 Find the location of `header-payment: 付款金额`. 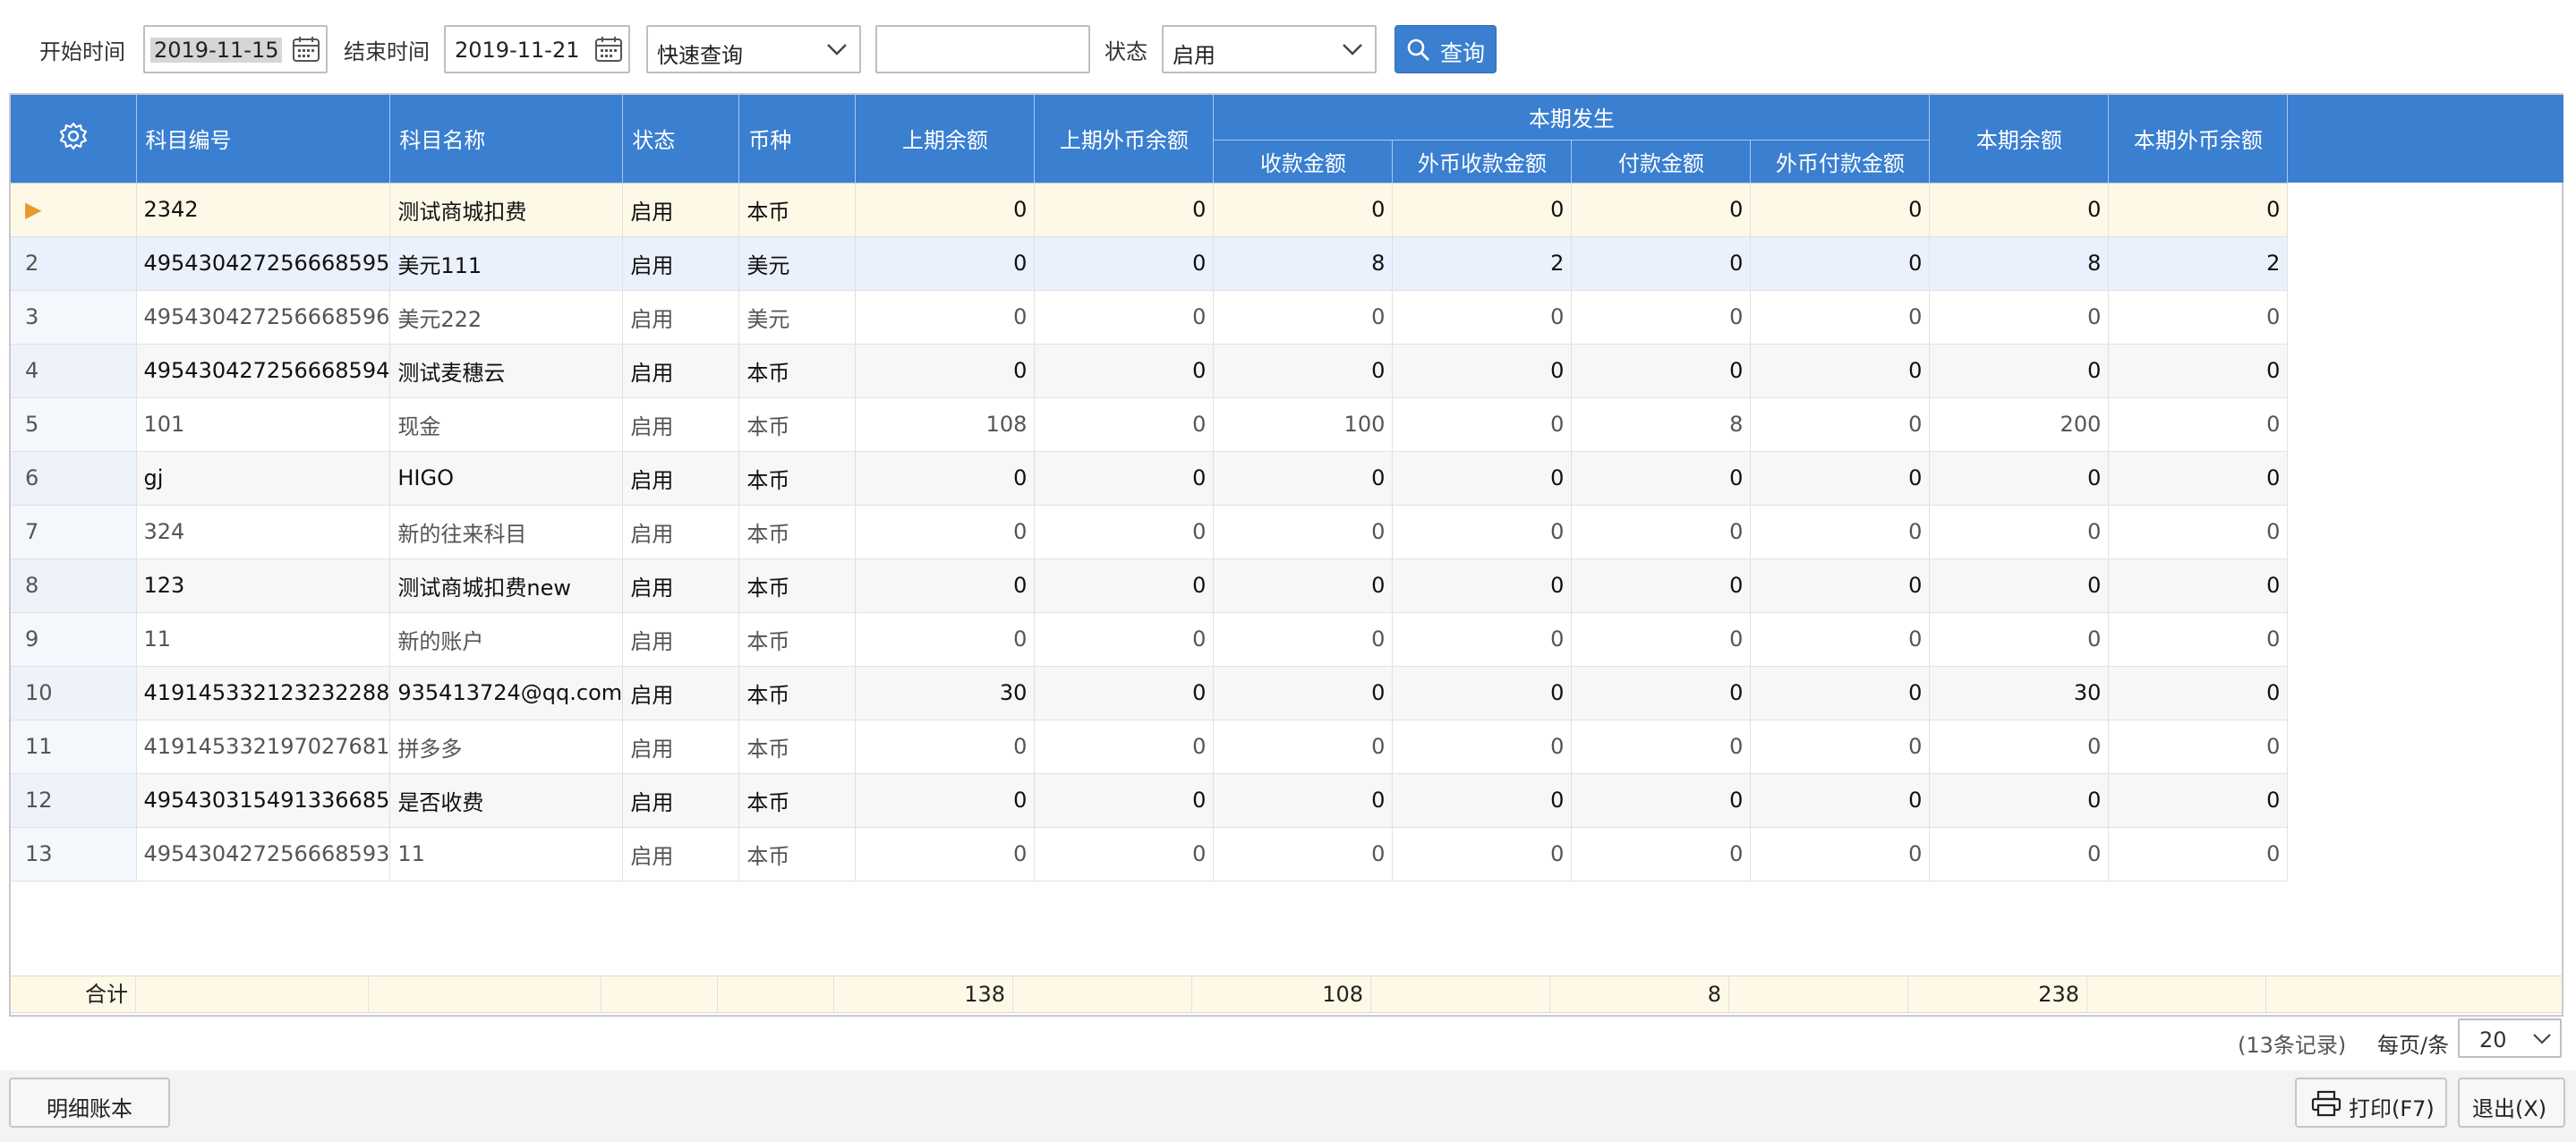

header-payment: 付款金额 is located at coordinates (1661, 161).